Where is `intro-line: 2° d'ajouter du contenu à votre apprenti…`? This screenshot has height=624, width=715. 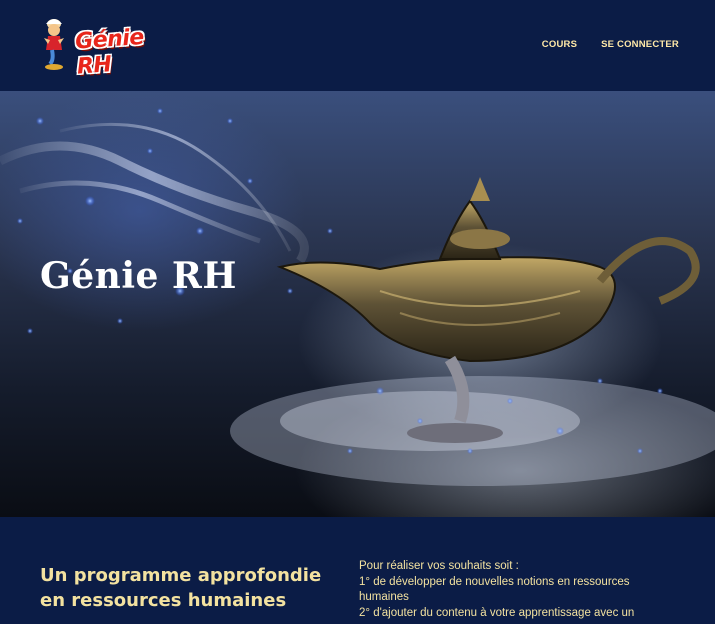
intro-line: 2° d'ajouter du contenu à votre apprenti… is located at coordinates (497, 612).